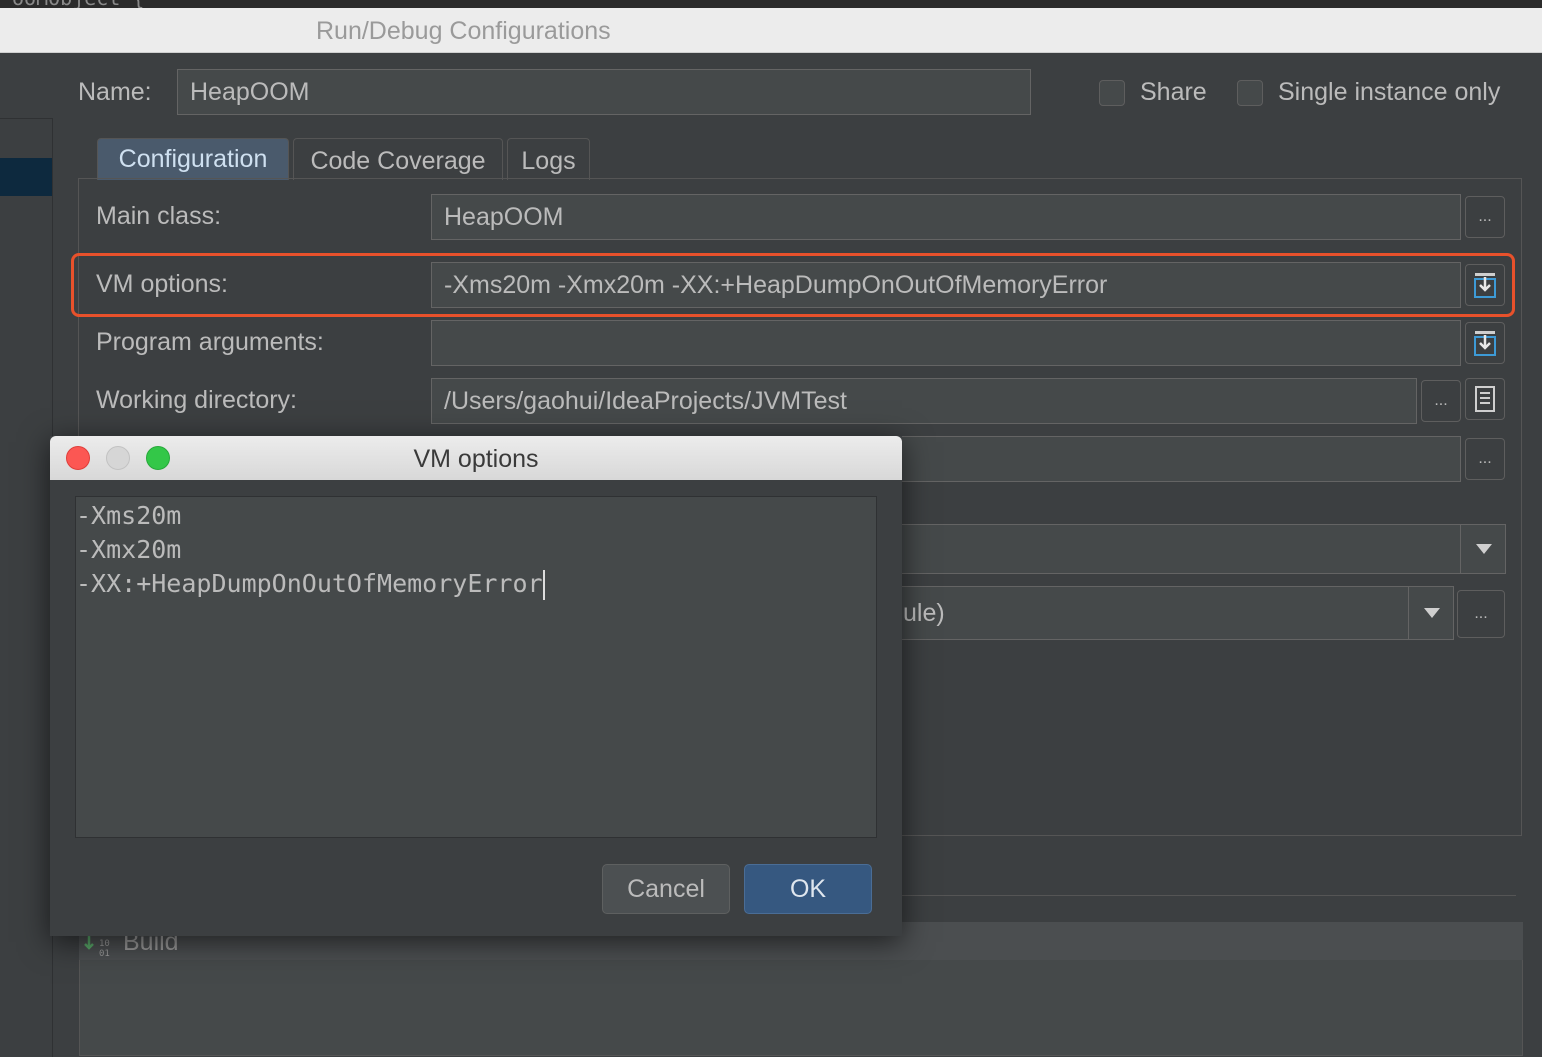  I want to click on working-directory-value: /Users/gaohui/IdeaProjects/JVMTest, so click(645, 400).